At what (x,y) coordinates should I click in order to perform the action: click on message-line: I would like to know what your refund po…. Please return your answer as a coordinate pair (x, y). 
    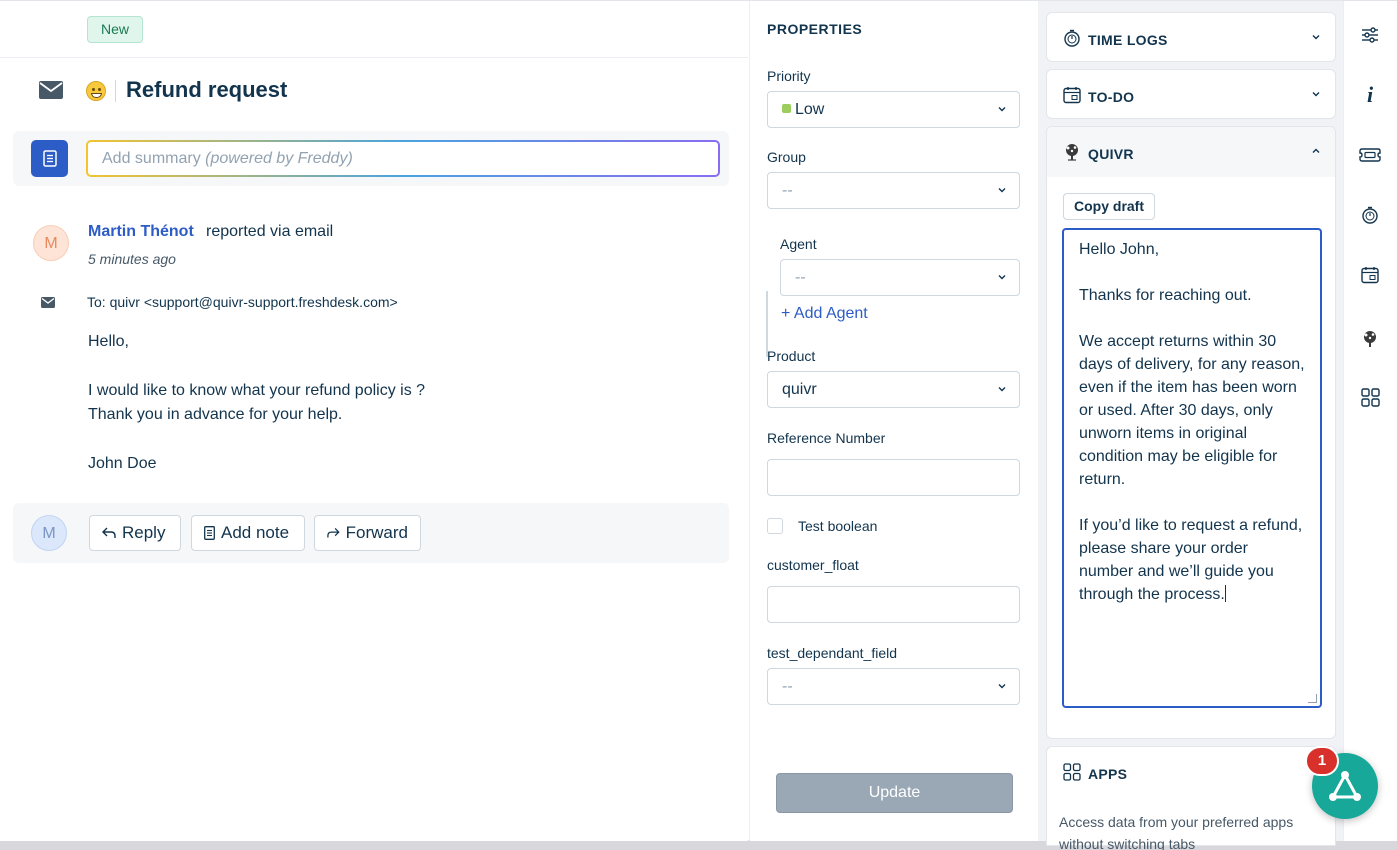
    Looking at the image, I should click on (257, 390).